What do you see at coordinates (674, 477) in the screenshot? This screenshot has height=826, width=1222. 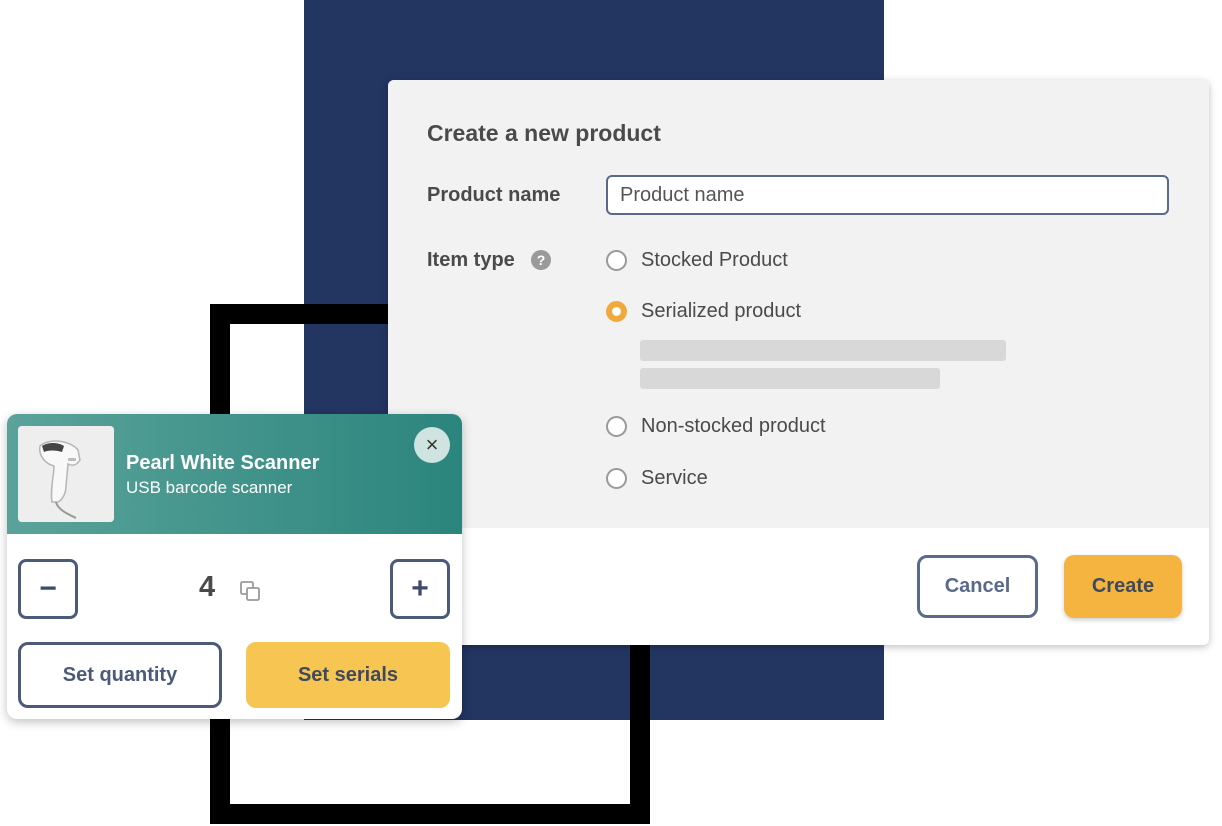 I see `radio-label: Service` at bounding box center [674, 477].